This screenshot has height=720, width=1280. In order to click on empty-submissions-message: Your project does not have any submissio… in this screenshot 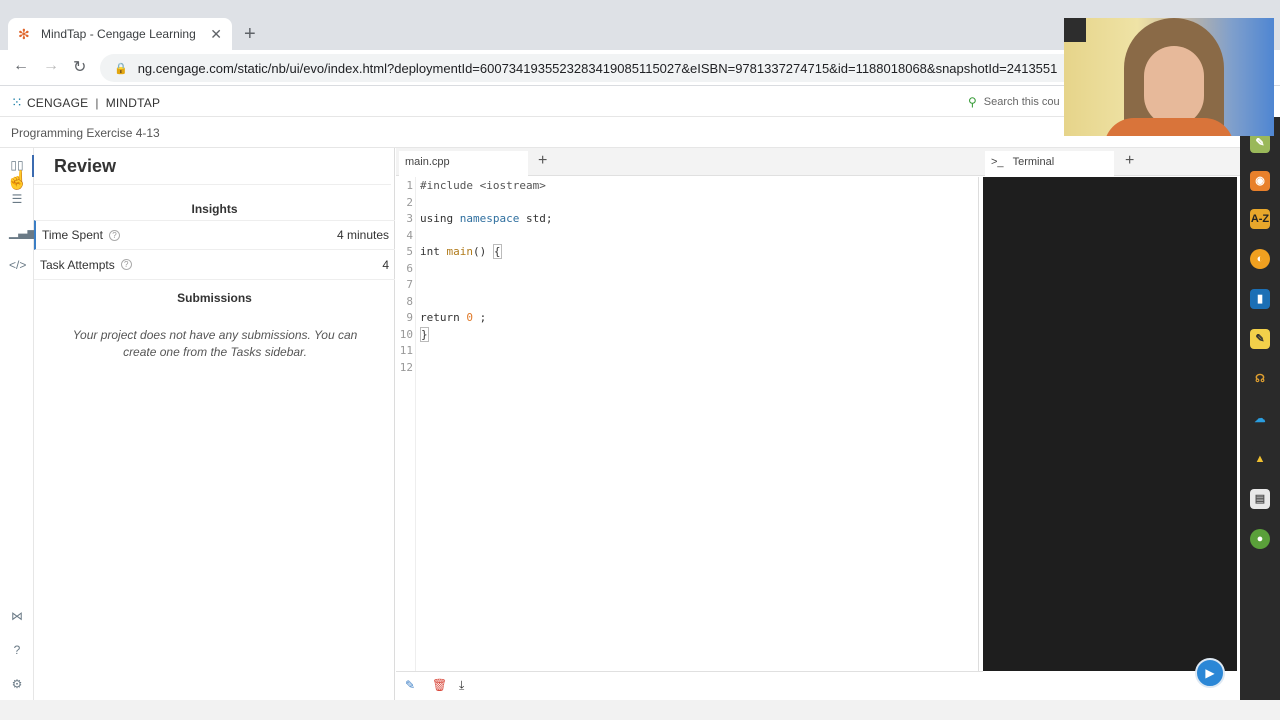, I will do `click(215, 343)`.